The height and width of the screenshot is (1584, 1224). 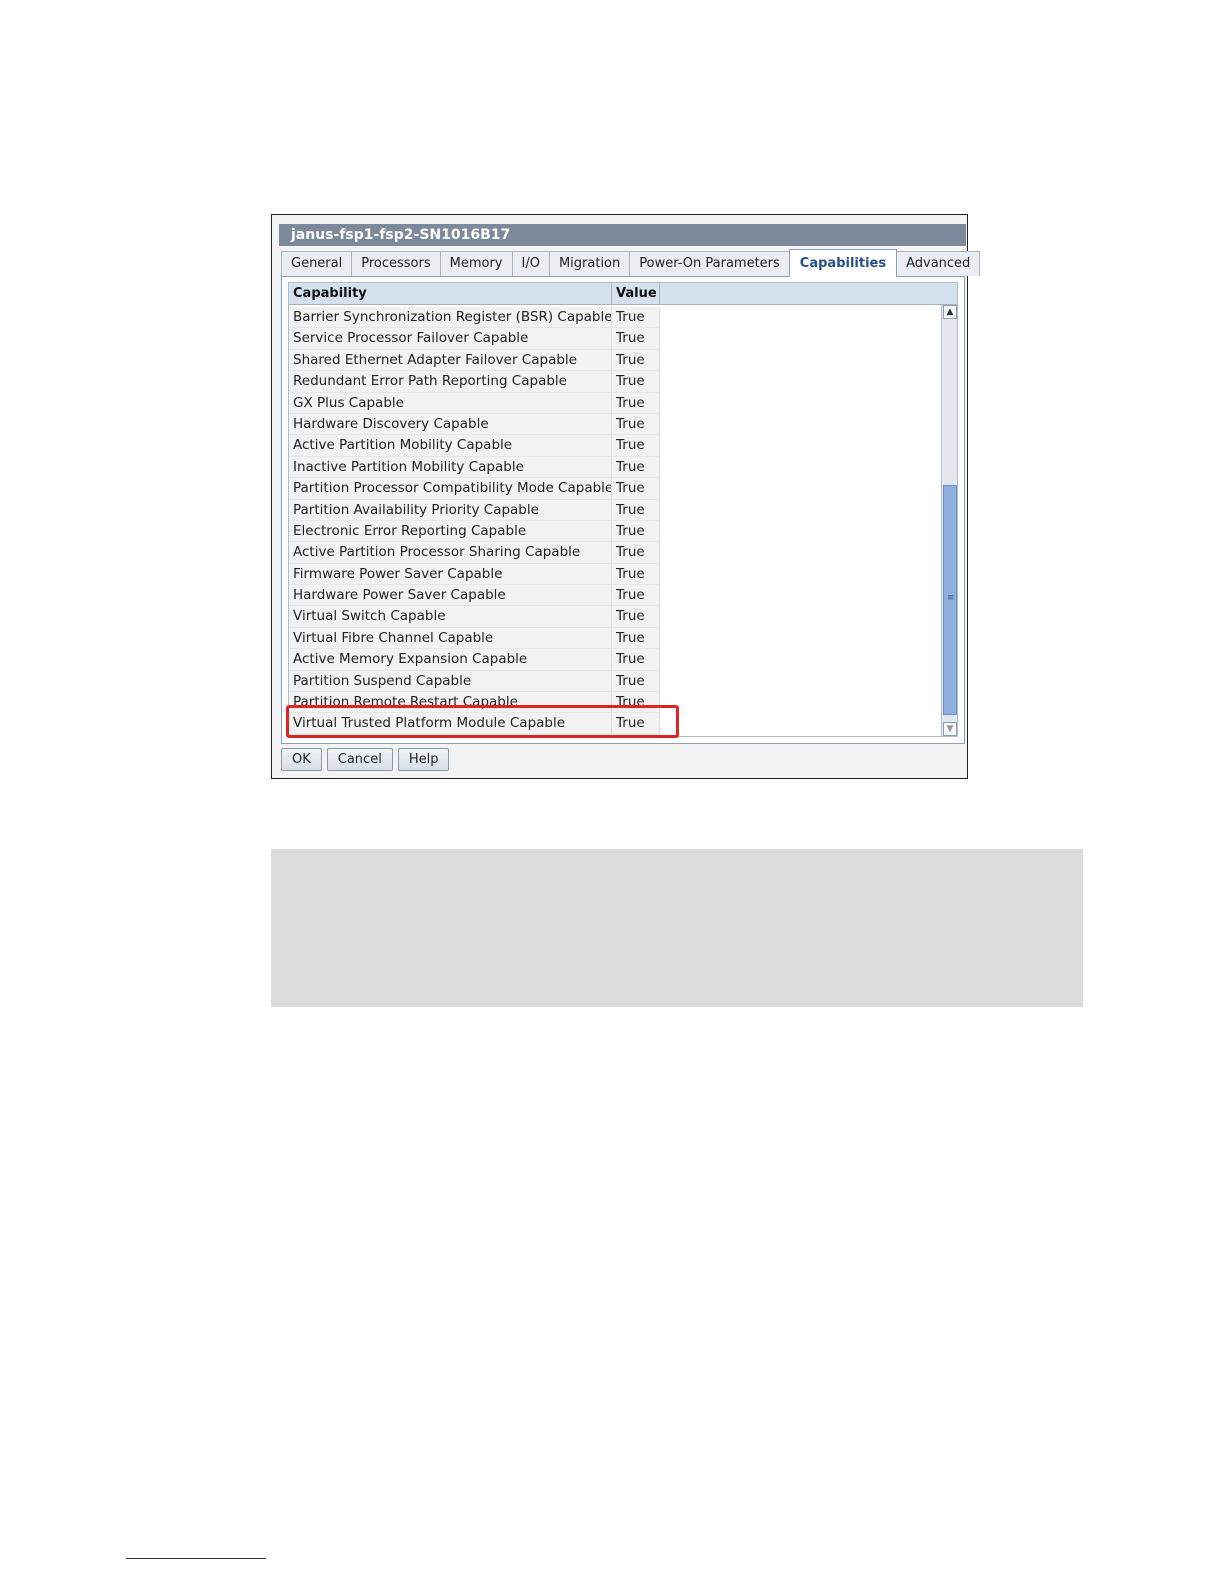 I want to click on column-header-capability: Capability, so click(x=450, y=293).